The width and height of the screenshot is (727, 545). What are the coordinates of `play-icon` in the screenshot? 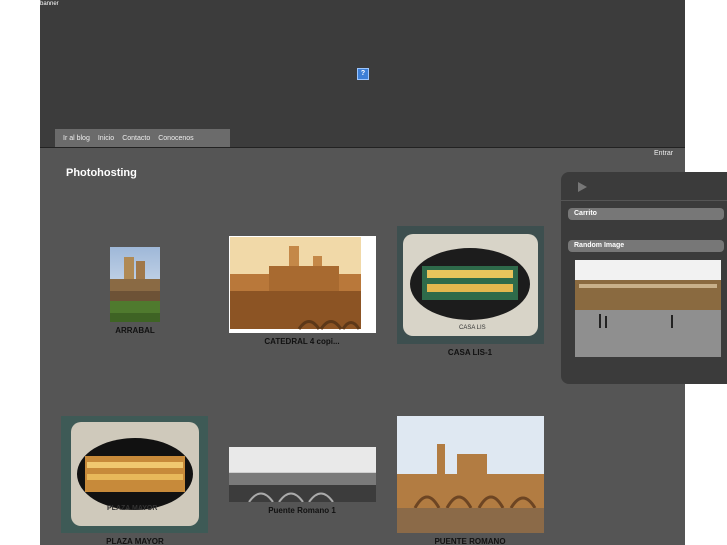 It's located at (582, 187).